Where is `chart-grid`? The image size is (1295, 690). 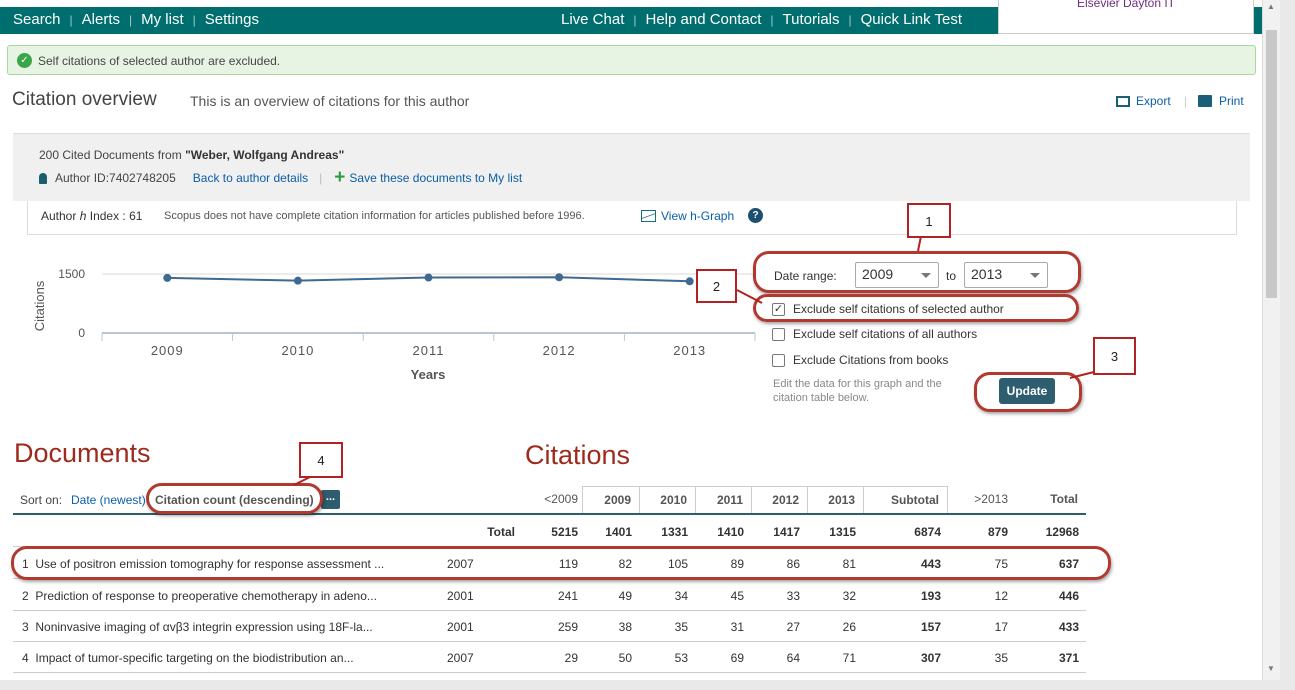 chart-grid is located at coordinates (428, 307).